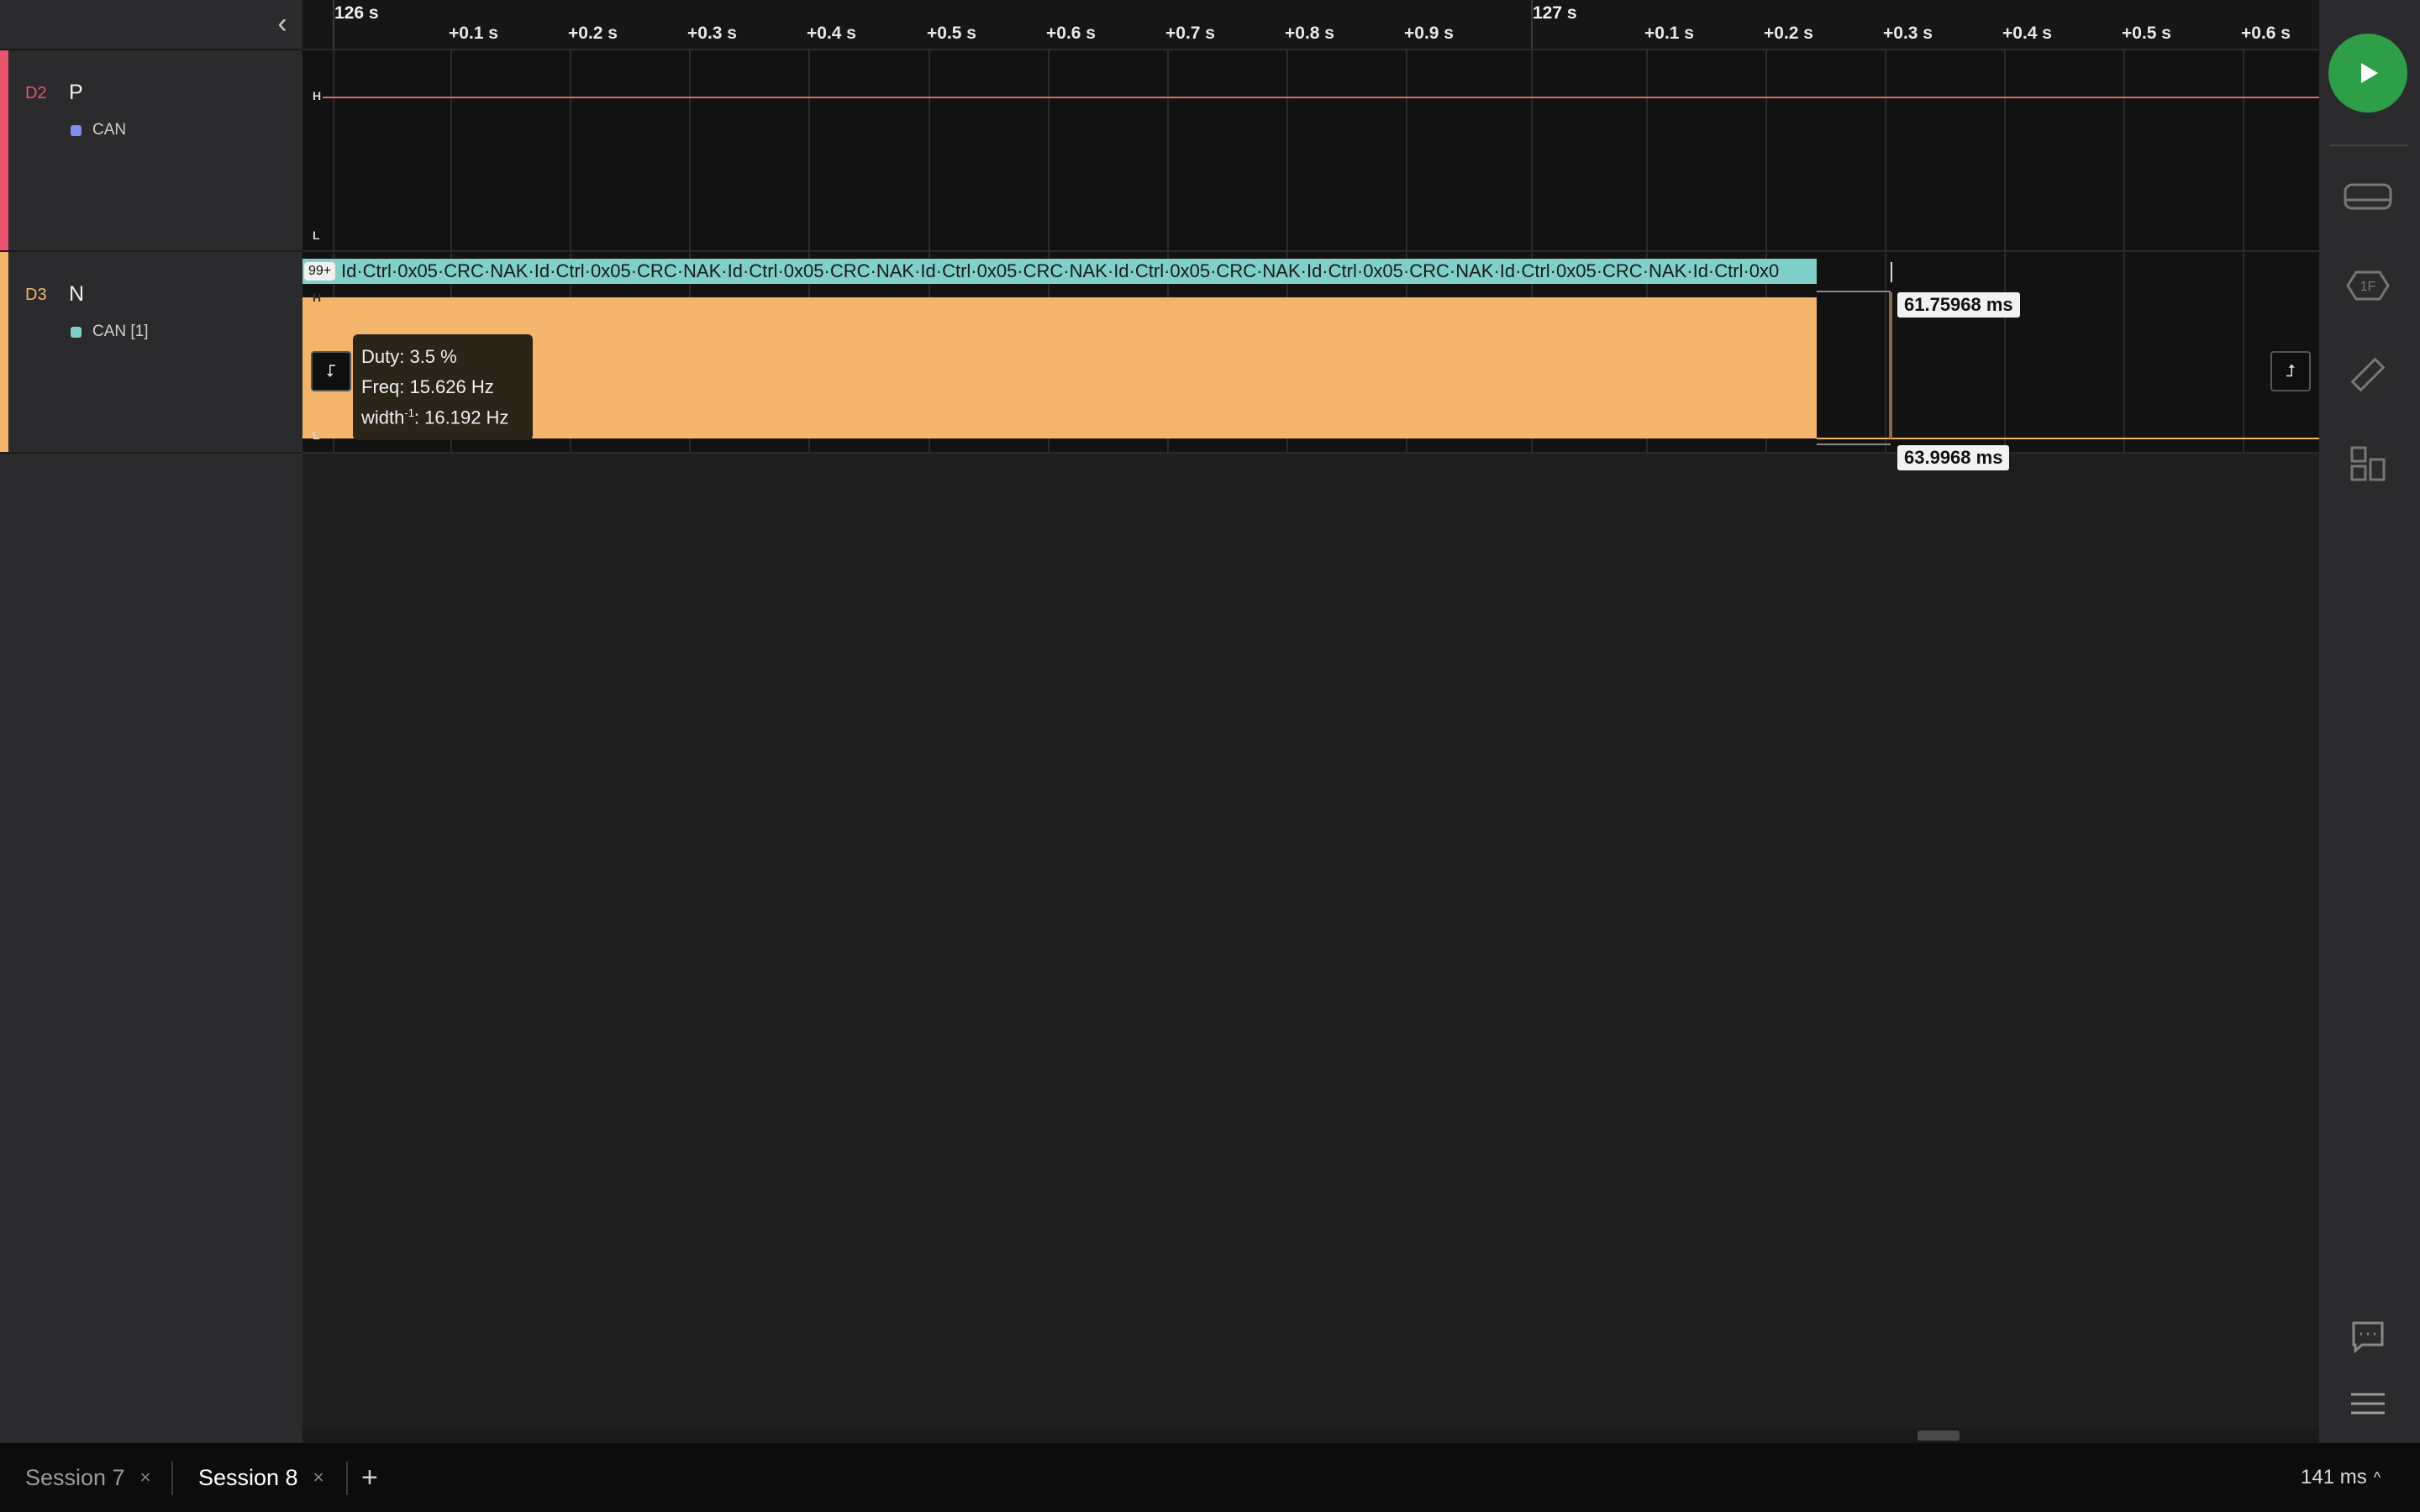 This screenshot has width=2420, height=1512. I want to click on svg-text: 1F, so click(2368, 287).